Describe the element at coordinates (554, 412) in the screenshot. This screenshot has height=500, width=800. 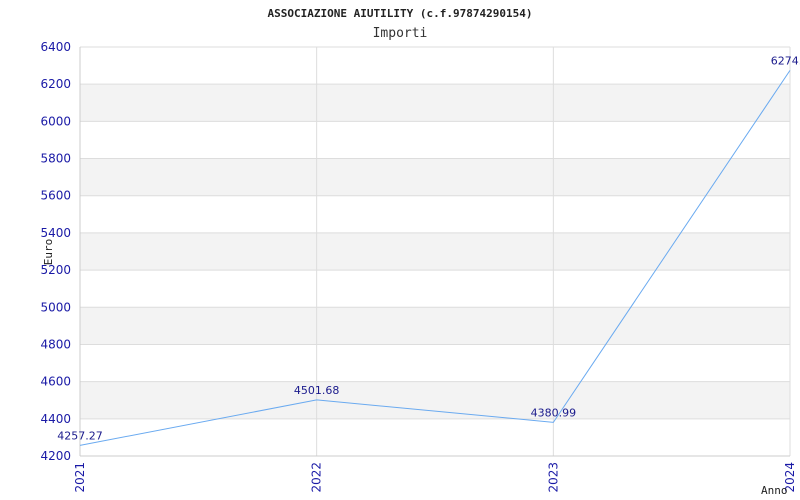
I see `data-label: 4380.99` at that location.